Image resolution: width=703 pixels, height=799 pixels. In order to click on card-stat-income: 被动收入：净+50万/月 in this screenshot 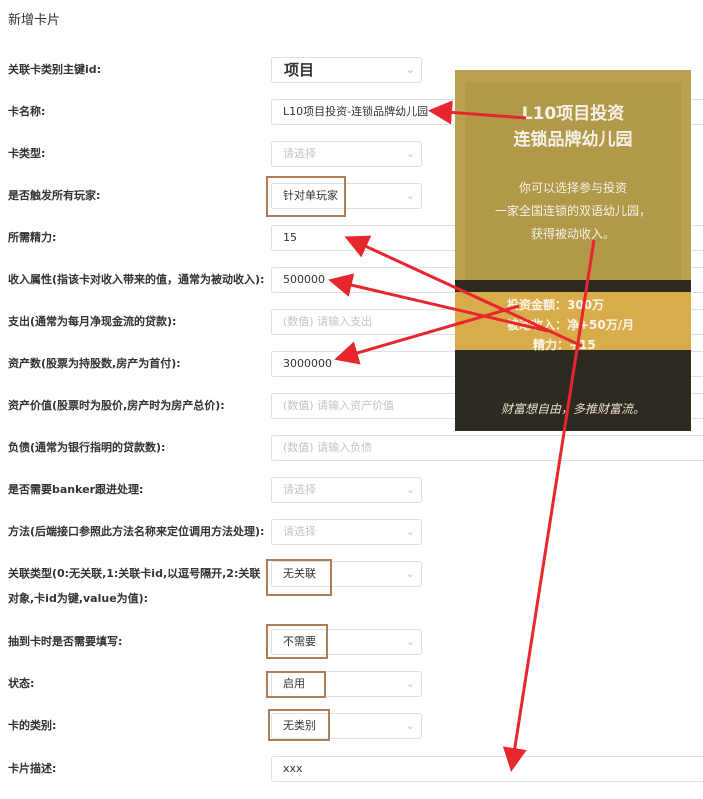, I will do `click(571, 325)`.